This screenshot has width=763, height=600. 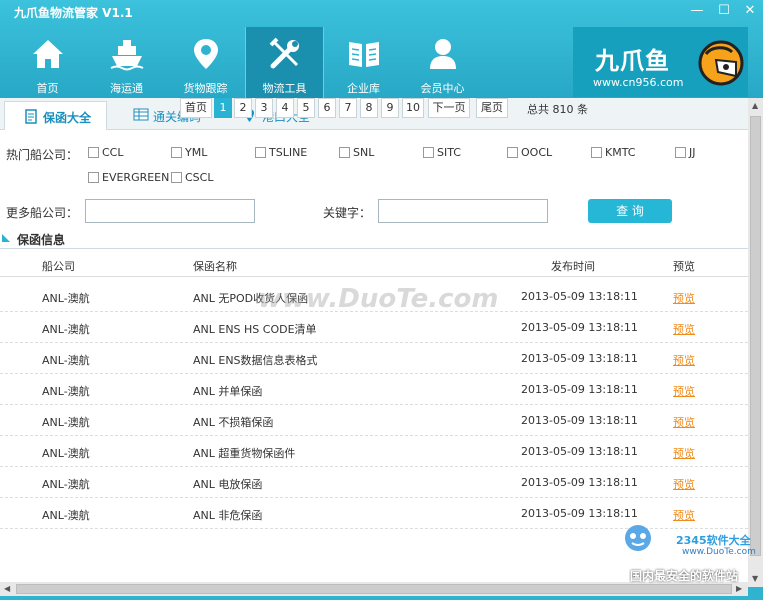 What do you see at coordinates (374, 239) in the screenshot?
I see `section-header: 保函信息` at bounding box center [374, 239].